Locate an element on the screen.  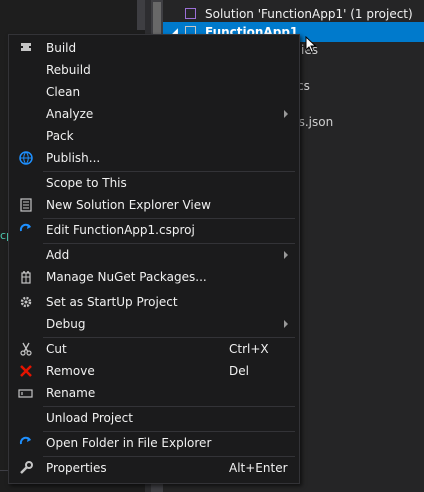
solution-label: Solution 'FunctionApp1' (1 project) is located at coordinates (309, 14).